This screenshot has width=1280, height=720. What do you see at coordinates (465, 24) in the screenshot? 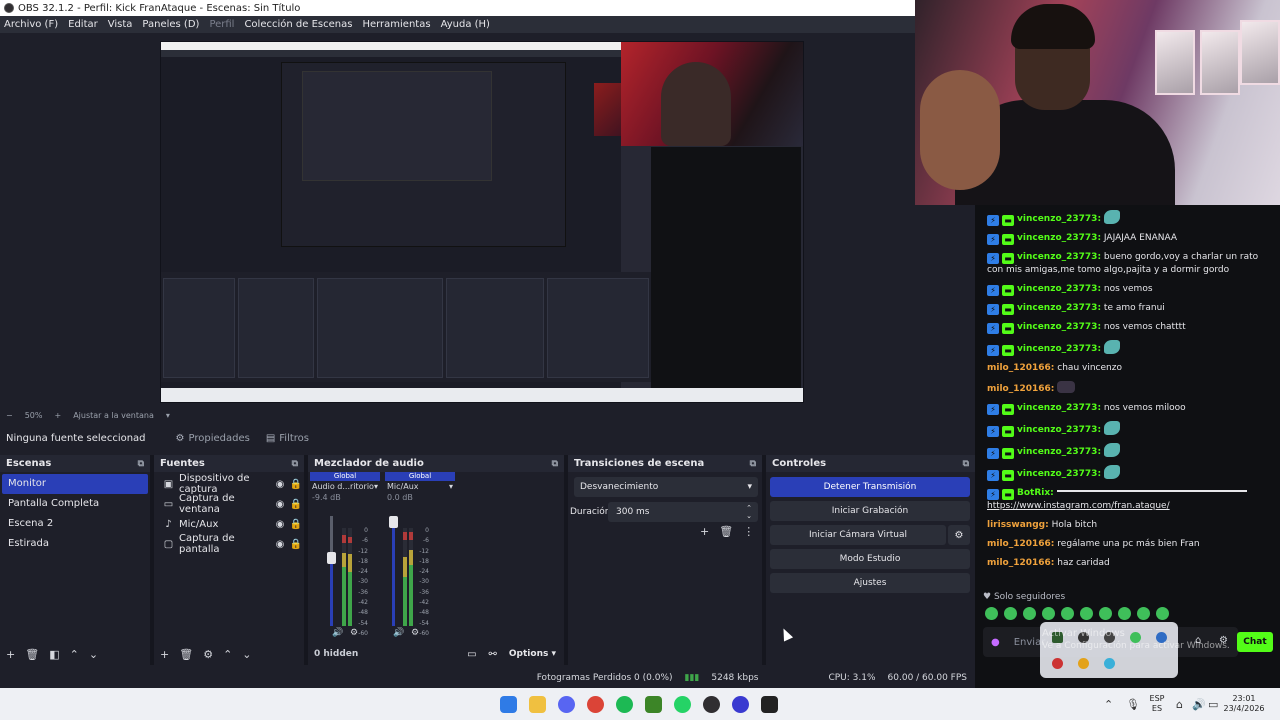
I see `menu-ayuda: Ayuda (H)` at bounding box center [465, 24].